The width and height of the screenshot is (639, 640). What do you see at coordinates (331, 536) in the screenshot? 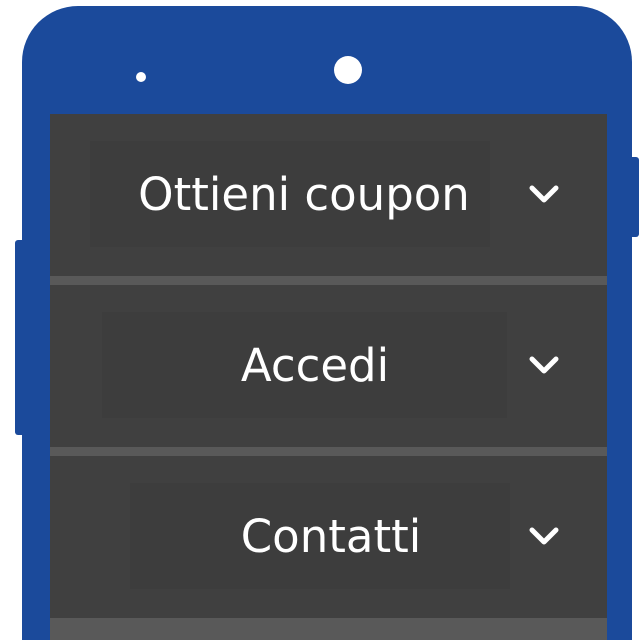
I see `menu-item-label: Contatti` at bounding box center [331, 536].